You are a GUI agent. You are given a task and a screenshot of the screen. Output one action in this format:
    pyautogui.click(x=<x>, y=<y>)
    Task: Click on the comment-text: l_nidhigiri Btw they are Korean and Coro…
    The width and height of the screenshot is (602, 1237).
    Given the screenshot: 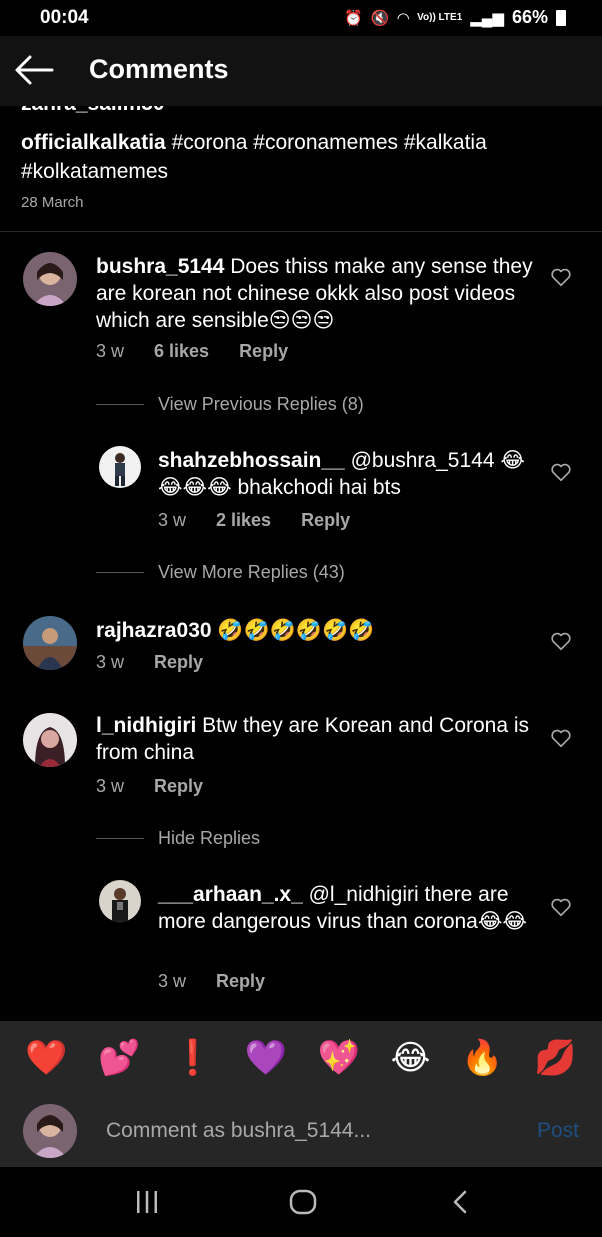 What is the action you would take?
    pyautogui.click(x=316, y=739)
    